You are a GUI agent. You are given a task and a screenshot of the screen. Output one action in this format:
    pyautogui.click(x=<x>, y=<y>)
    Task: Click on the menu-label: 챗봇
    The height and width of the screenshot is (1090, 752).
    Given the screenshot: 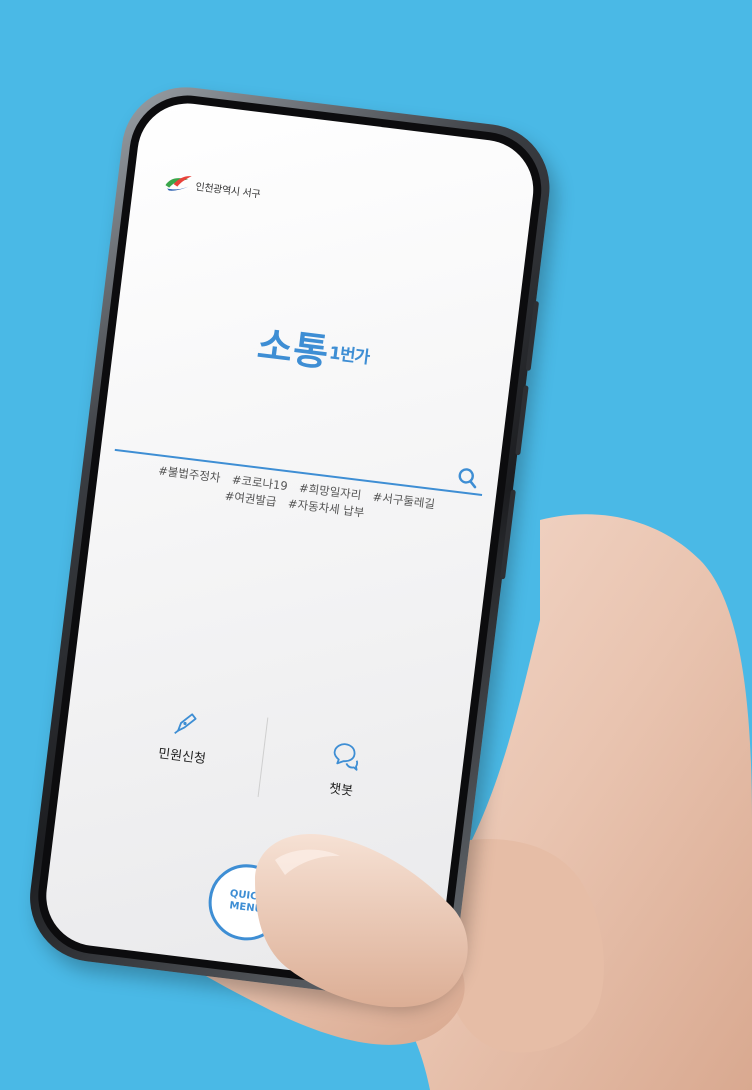 What is the action you would take?
    pyautogui.click(x=341, y=790)
    